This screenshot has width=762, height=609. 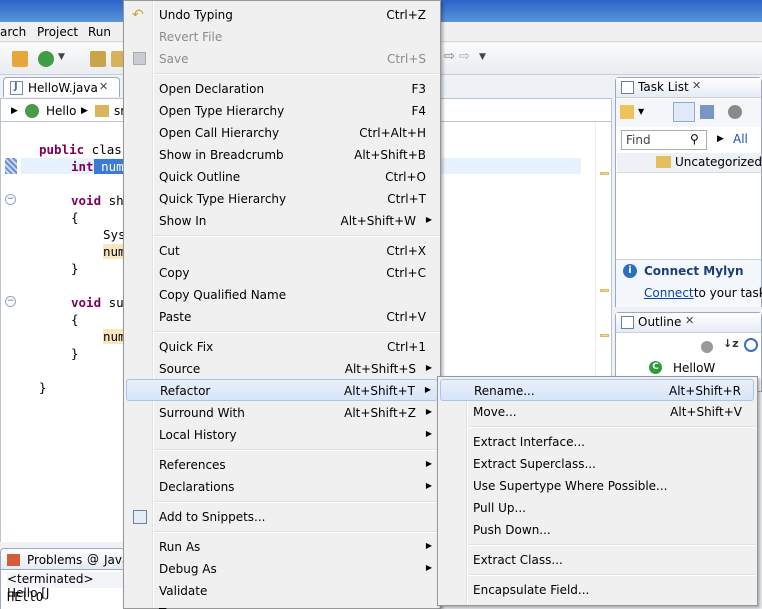 What do you see at coordinates (97, 302) in the screenshot?
I see `code-line: void su` at bounding box center [97, 302].